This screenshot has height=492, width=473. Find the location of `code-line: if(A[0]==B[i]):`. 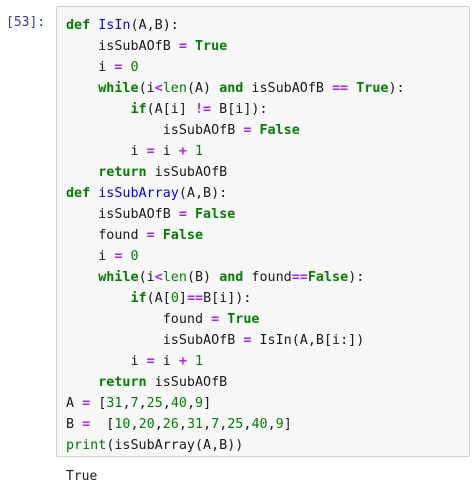

code-line: if(A[0]==B[i]): is located at coordinates (235, 298).